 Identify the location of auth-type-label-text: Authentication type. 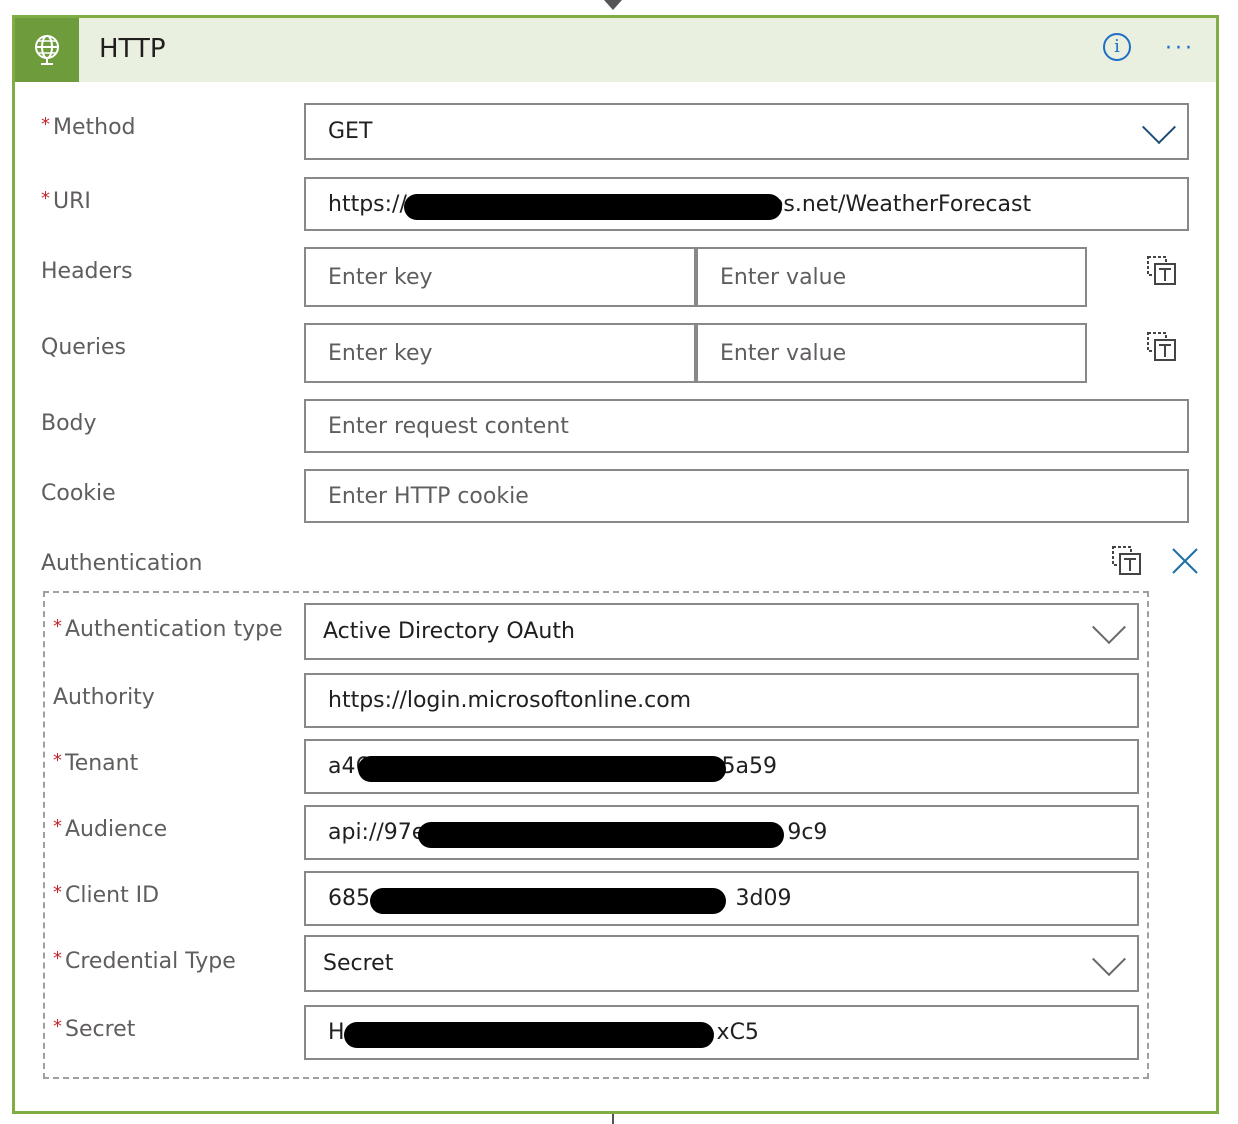
(174, 629).